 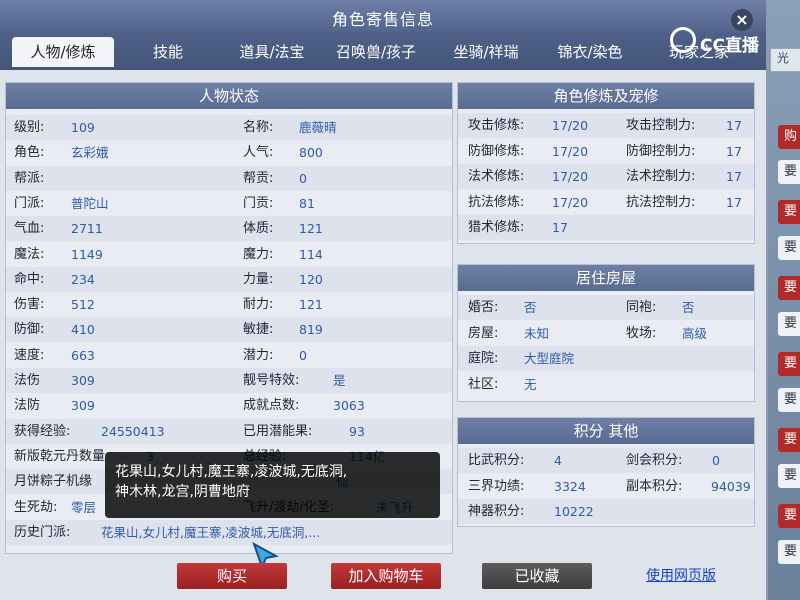 What do you see at coordinates (606, 384) in the screenshot?
I see `house-row: 社区: 无` at bounding box center [606, 384].